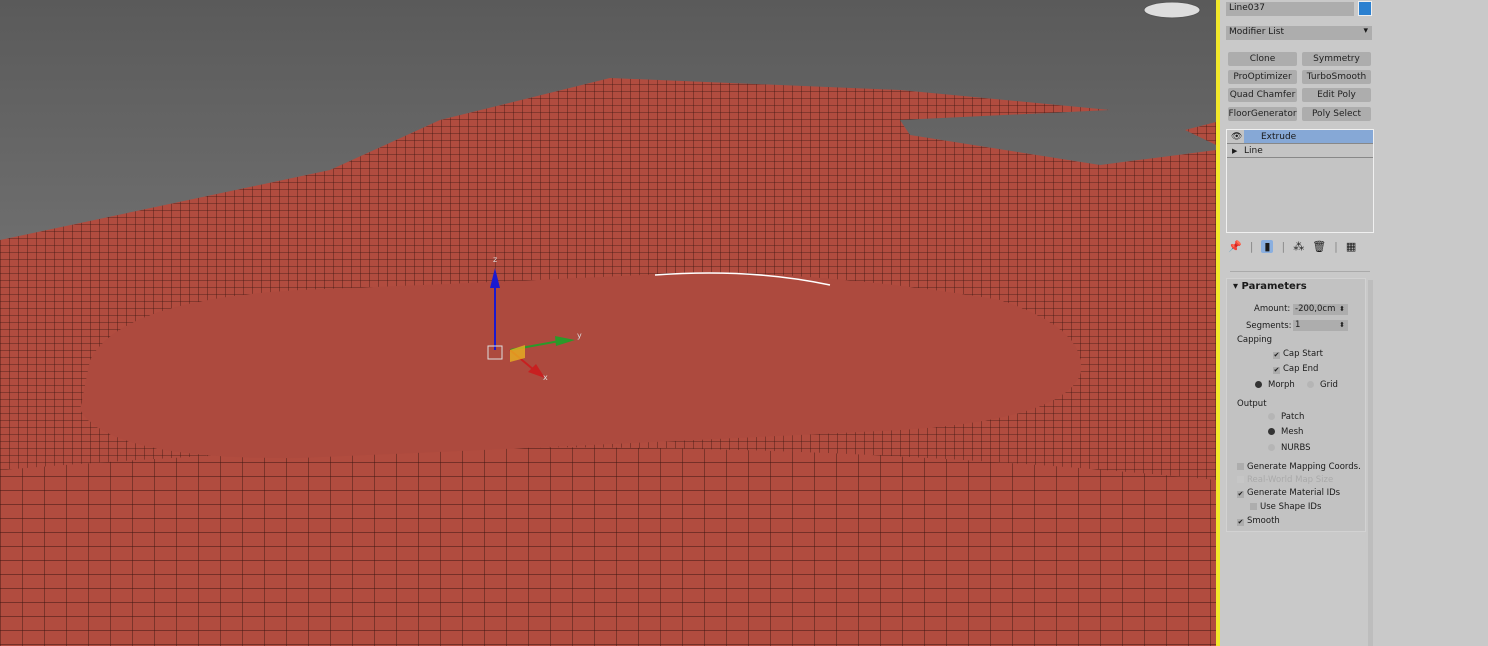 Image resolution: width=1488 pixels, height=646 pixels. I want to click on remove-modifier-icon: 🗑, so click(1319, 246).